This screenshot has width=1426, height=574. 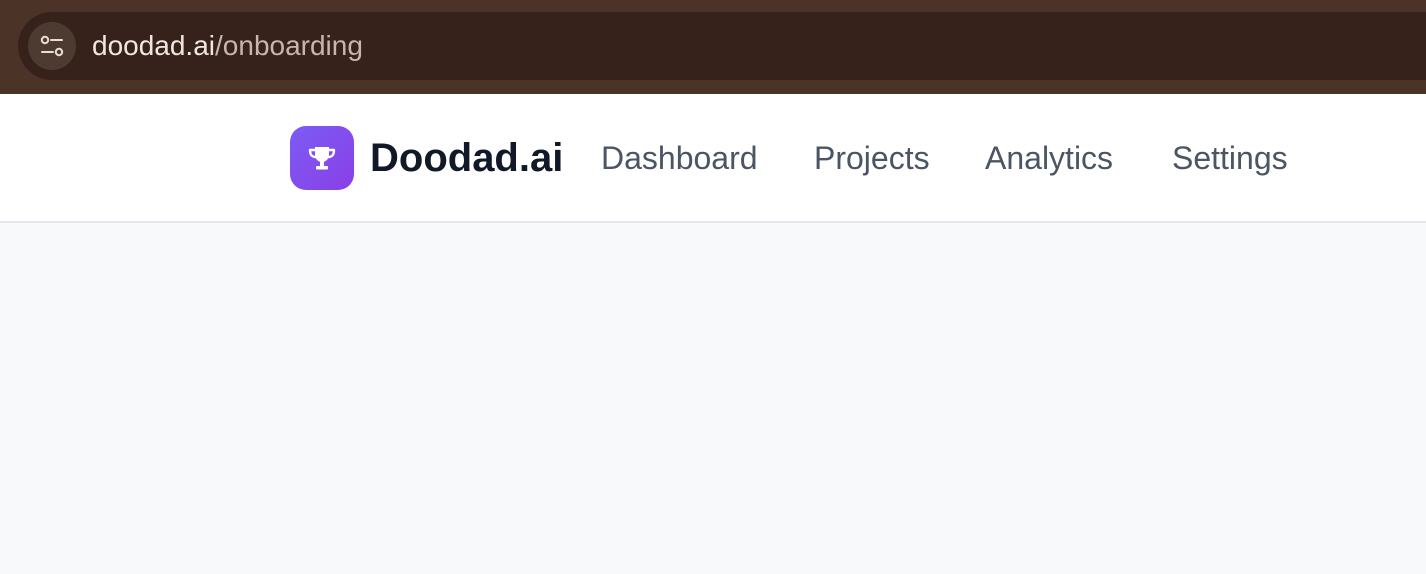 I want to click on brand-home-link: Doodad.ai, so click(x=426, y=158).